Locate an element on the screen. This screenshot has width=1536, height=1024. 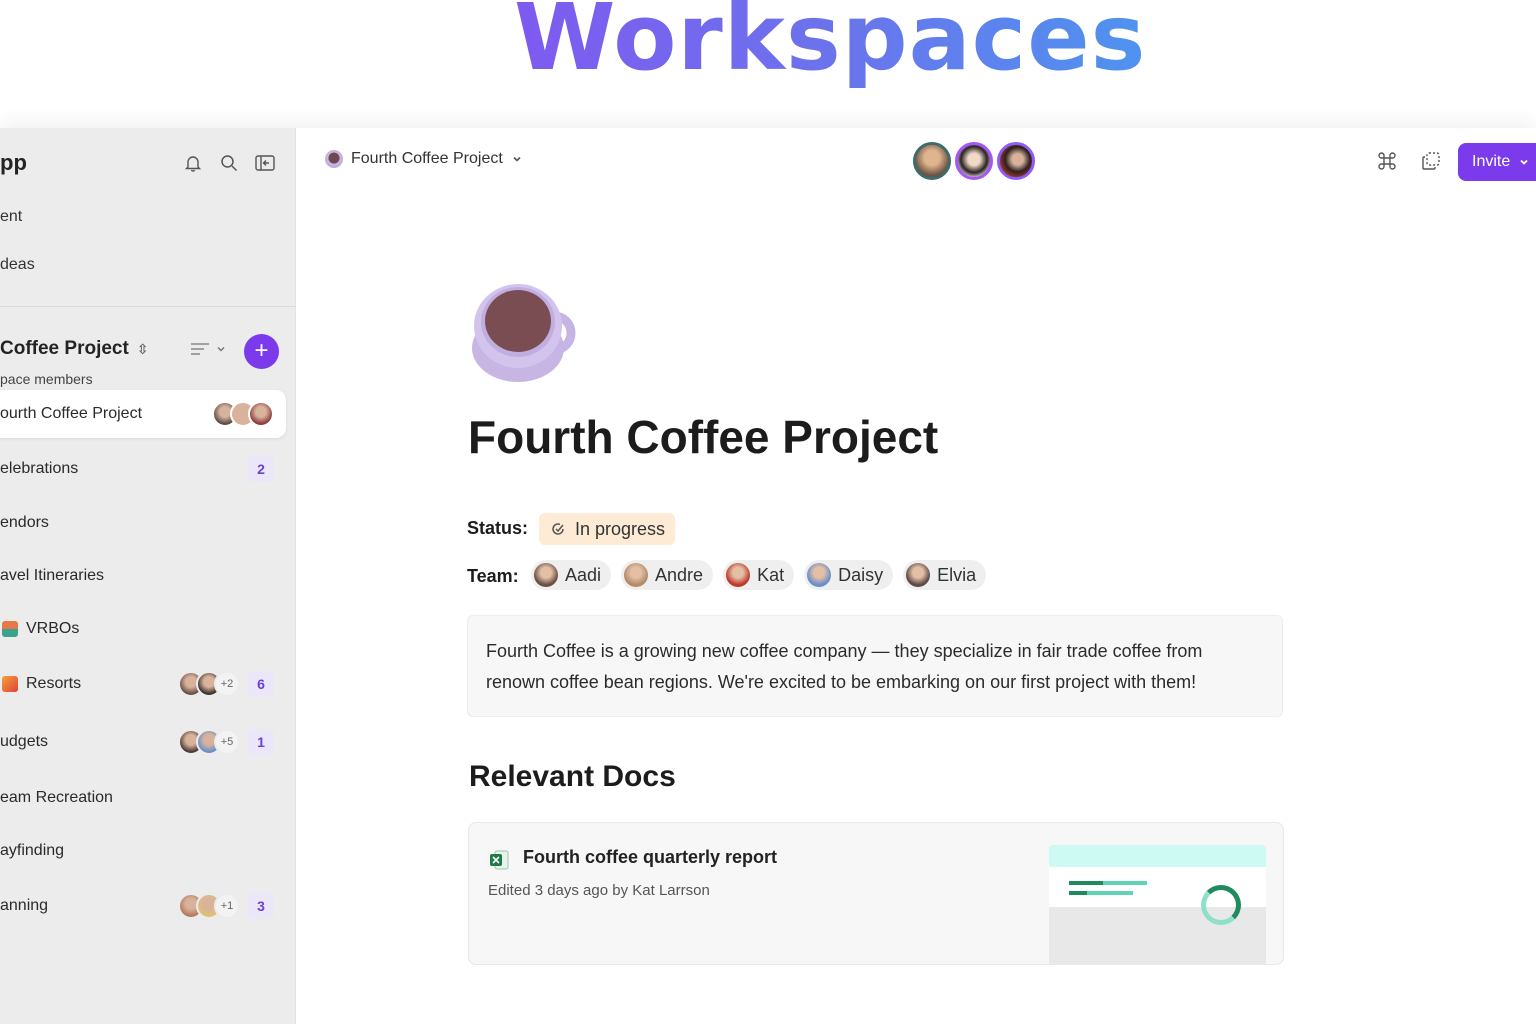
team-member-name: Elvia is located at coordinates (957, 574).